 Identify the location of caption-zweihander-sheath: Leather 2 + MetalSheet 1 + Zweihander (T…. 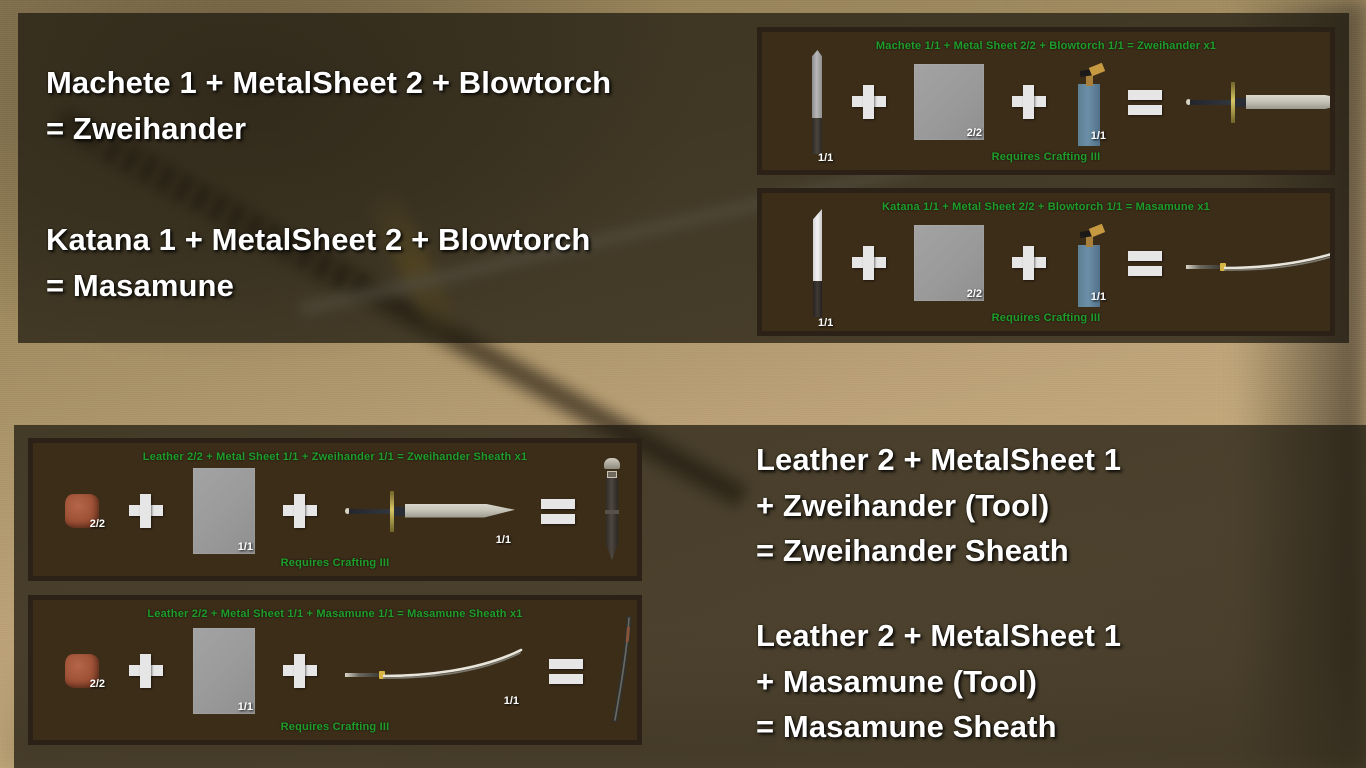
(939, 505).